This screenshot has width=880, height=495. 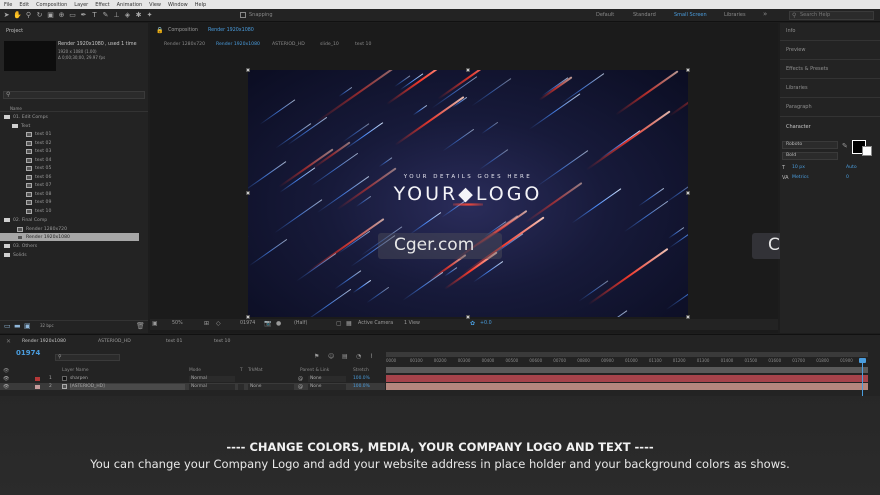 What do you see at coordinates (74, 185) in the screenshot?
I see `comp-text-07: text 07` at bounding box center [74, 185].